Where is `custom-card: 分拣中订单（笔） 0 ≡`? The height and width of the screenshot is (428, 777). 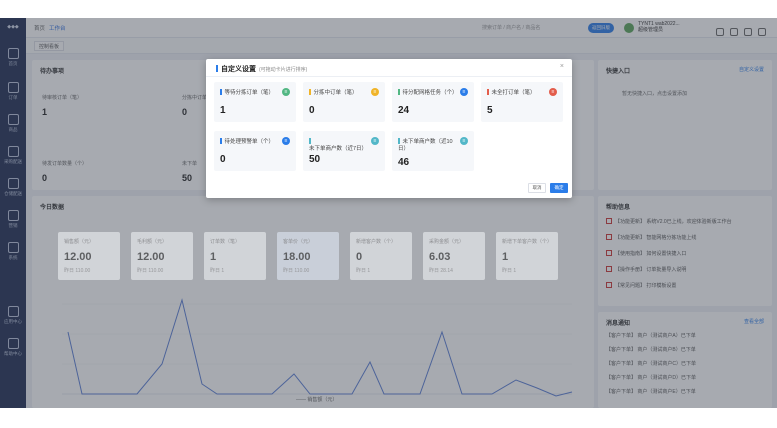 custom-card: 分拣中订单（笔） 0 ≡ is located at coordinates (344, 102).